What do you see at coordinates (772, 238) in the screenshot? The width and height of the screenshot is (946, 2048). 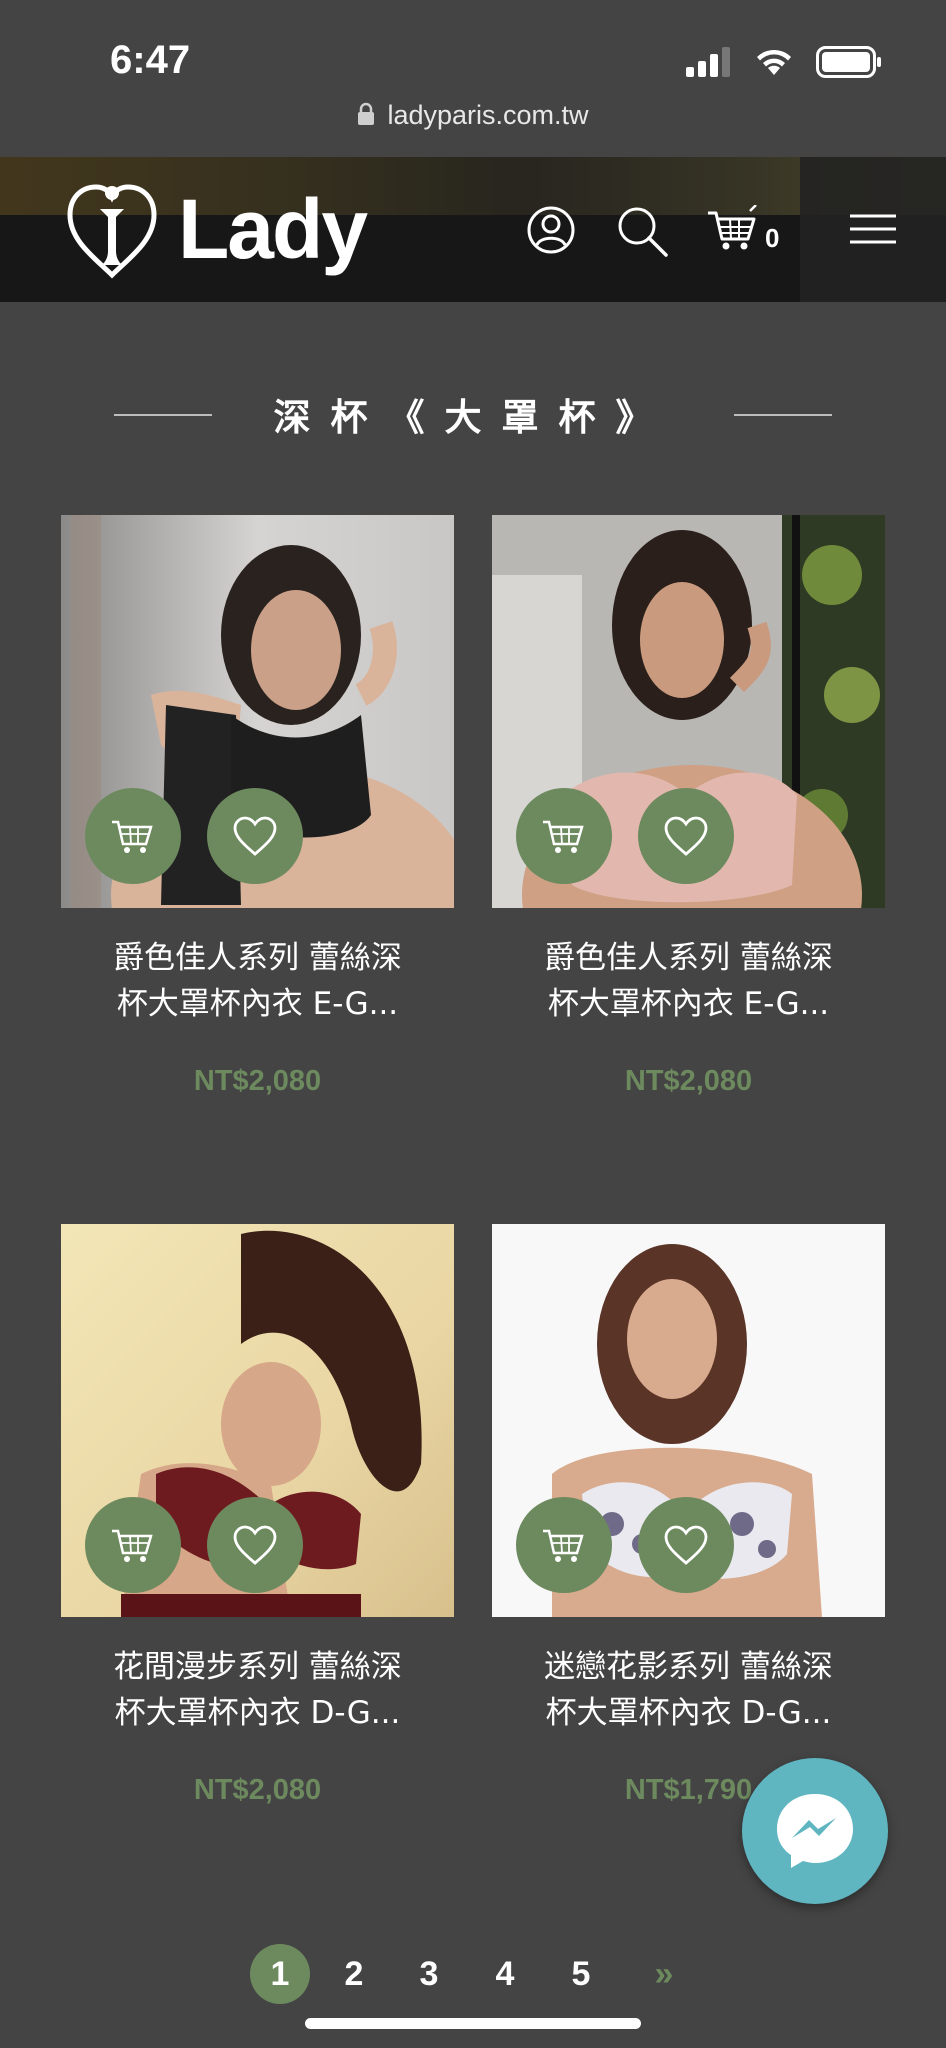 I see `cart-count-badge: 0` at bounding box center [772, 238].